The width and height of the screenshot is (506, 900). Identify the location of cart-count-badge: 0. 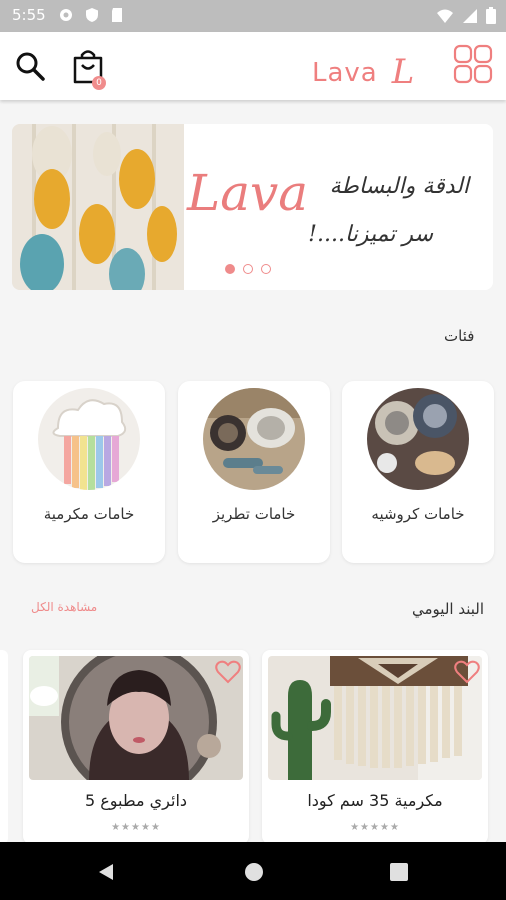
(99, 83).